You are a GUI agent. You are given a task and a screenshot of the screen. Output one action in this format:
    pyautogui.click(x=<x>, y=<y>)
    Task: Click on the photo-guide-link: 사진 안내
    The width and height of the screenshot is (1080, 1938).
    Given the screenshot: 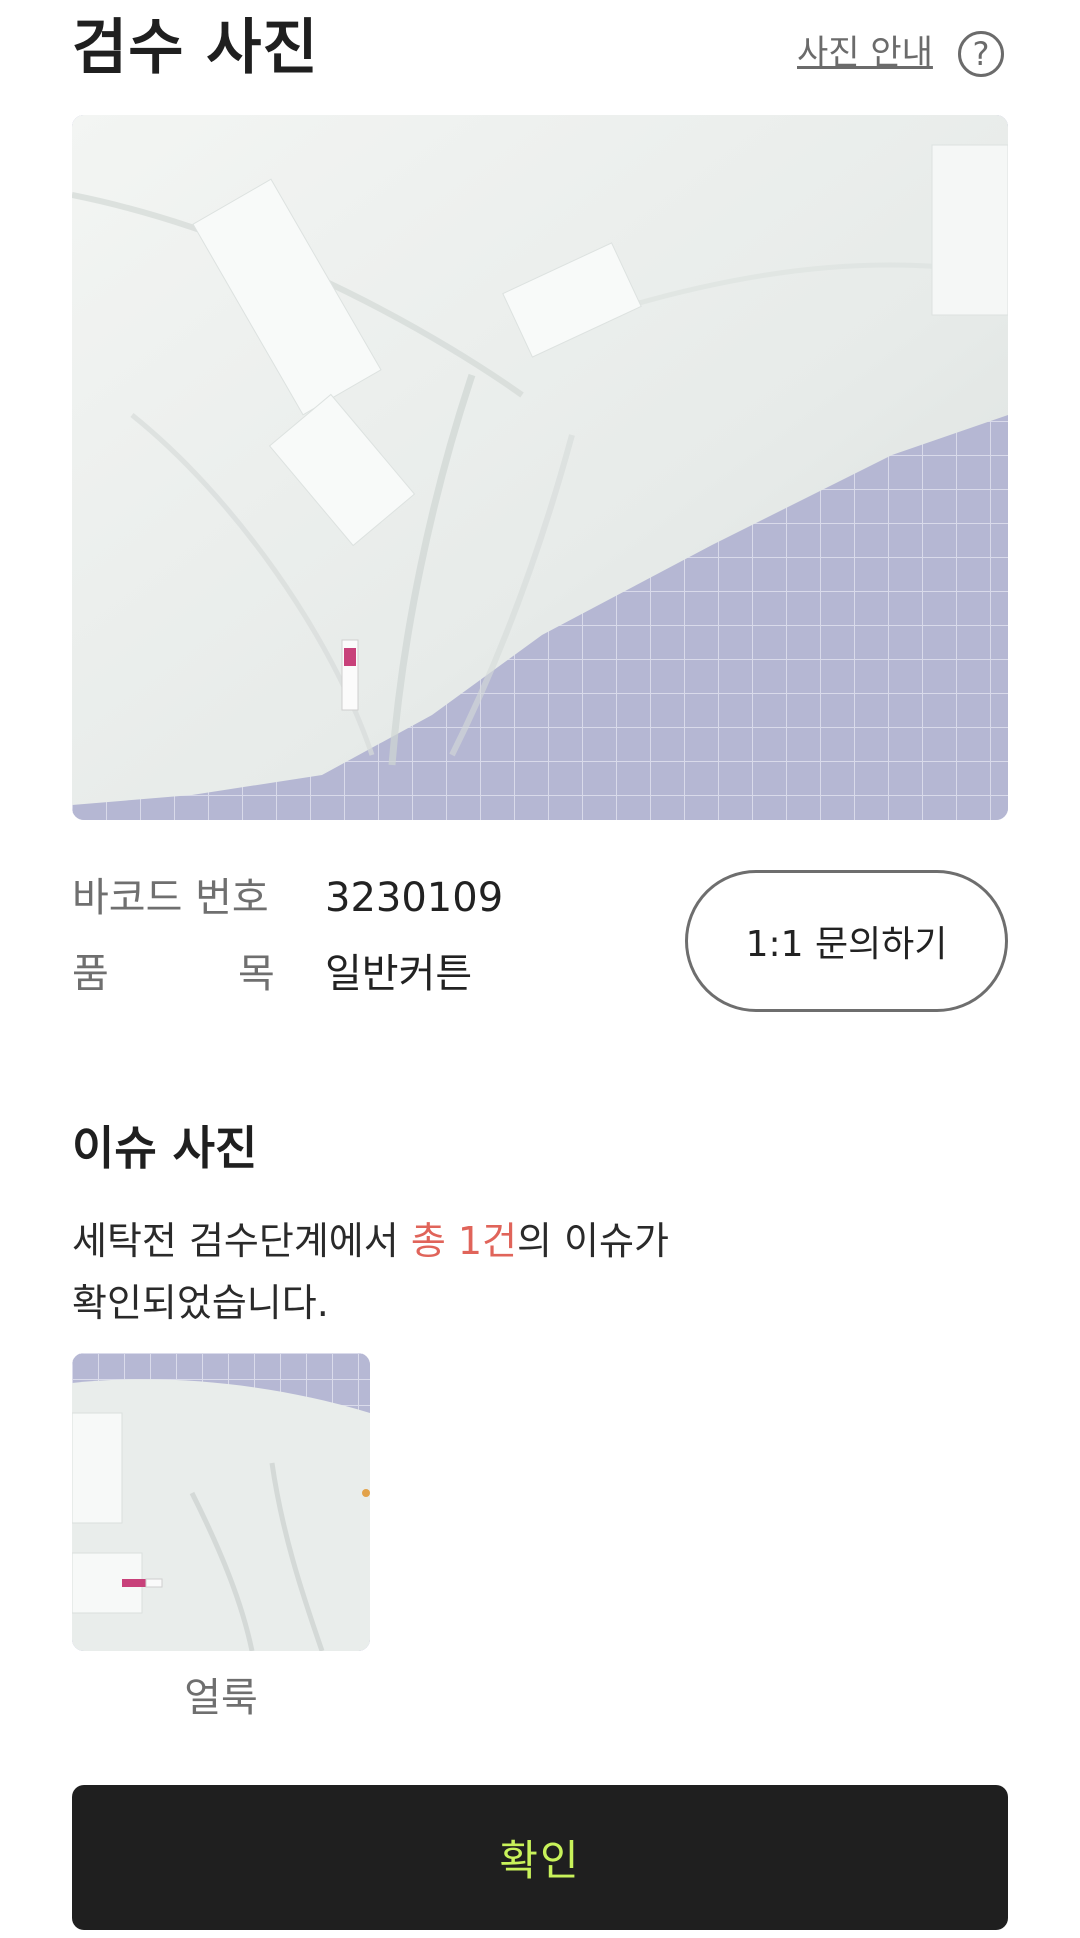 What is the action you would take?
    pyautogui.click(x=865, y=53)
    